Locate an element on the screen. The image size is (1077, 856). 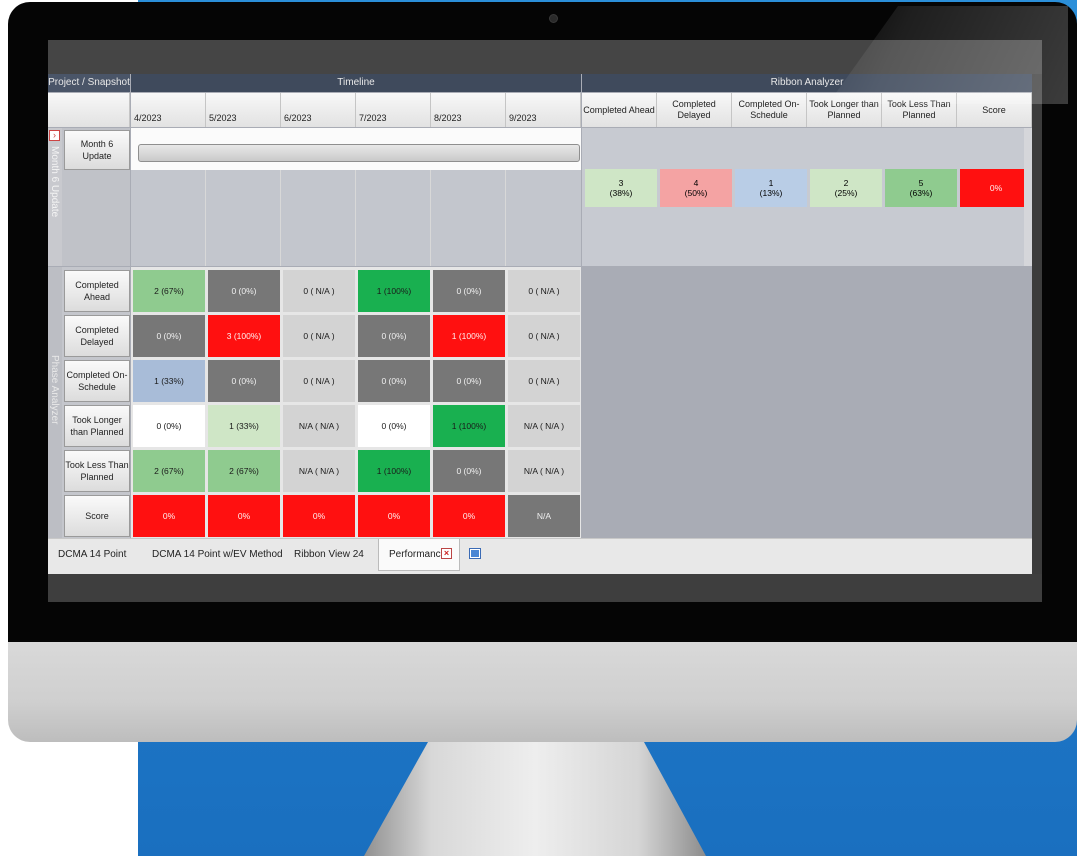
ribbon-value-cell: 2 (25%) is located at coordinates (846, 188).